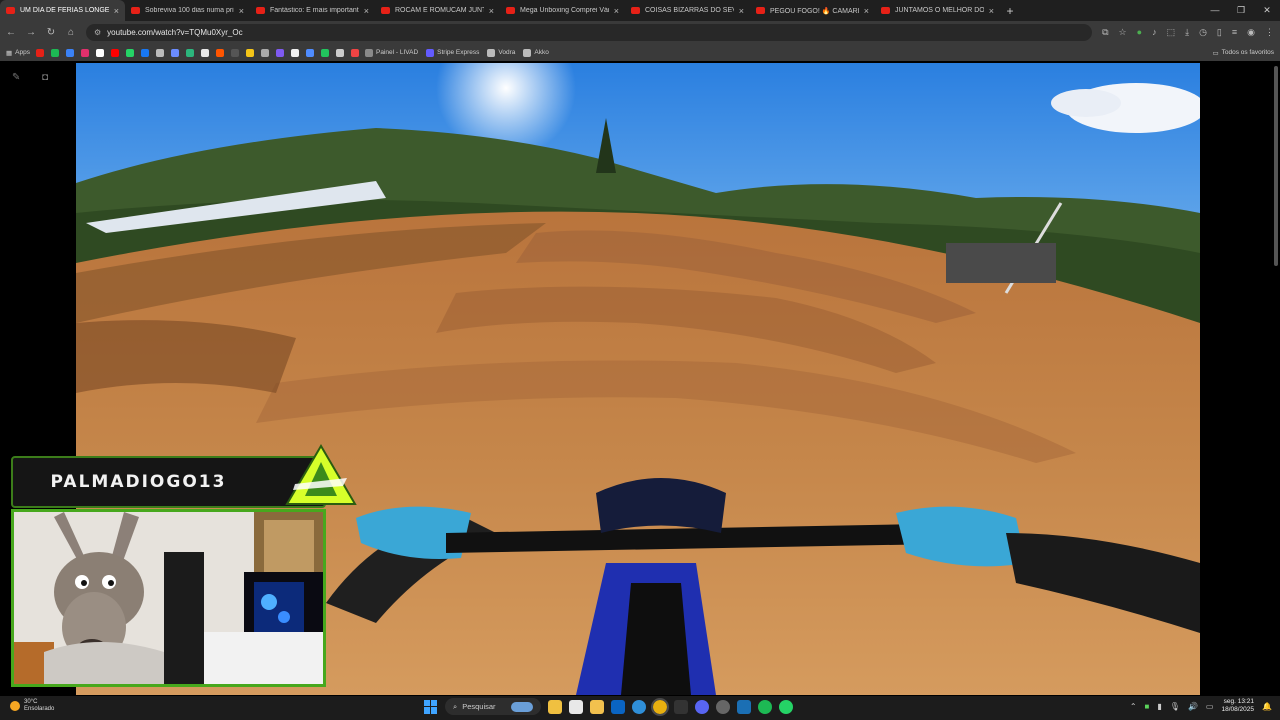  What do you see at coordinates (536, 52) in the screenshot?
I see `bookmark-item: Akko` at bounding box center [536, 52].